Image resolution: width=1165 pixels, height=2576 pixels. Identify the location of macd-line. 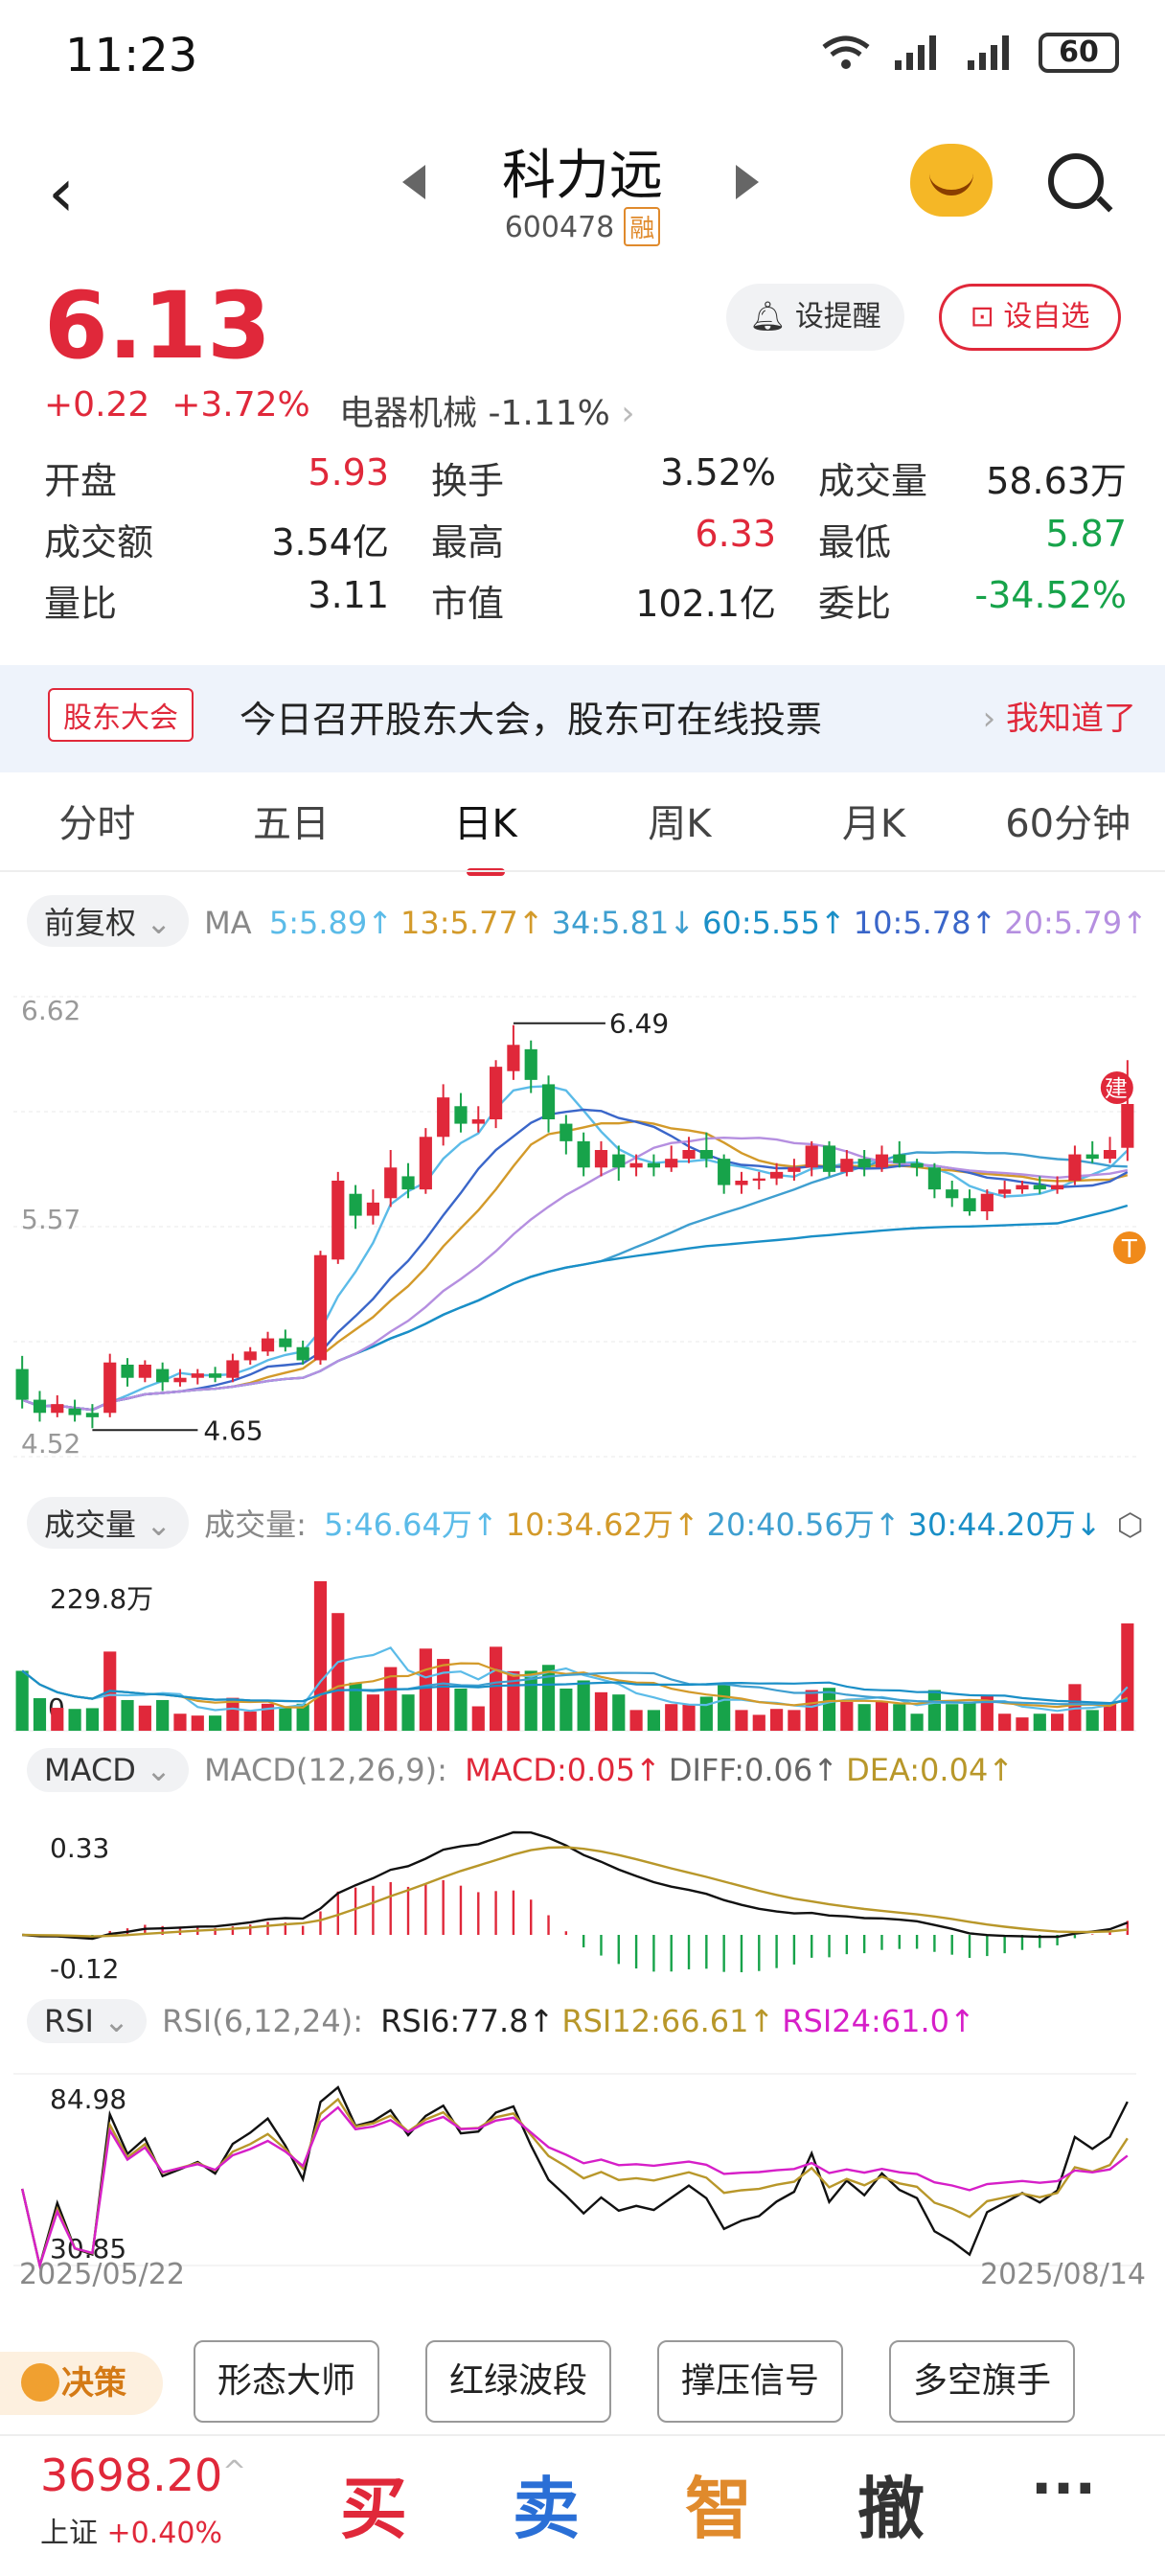
(575, 1892).